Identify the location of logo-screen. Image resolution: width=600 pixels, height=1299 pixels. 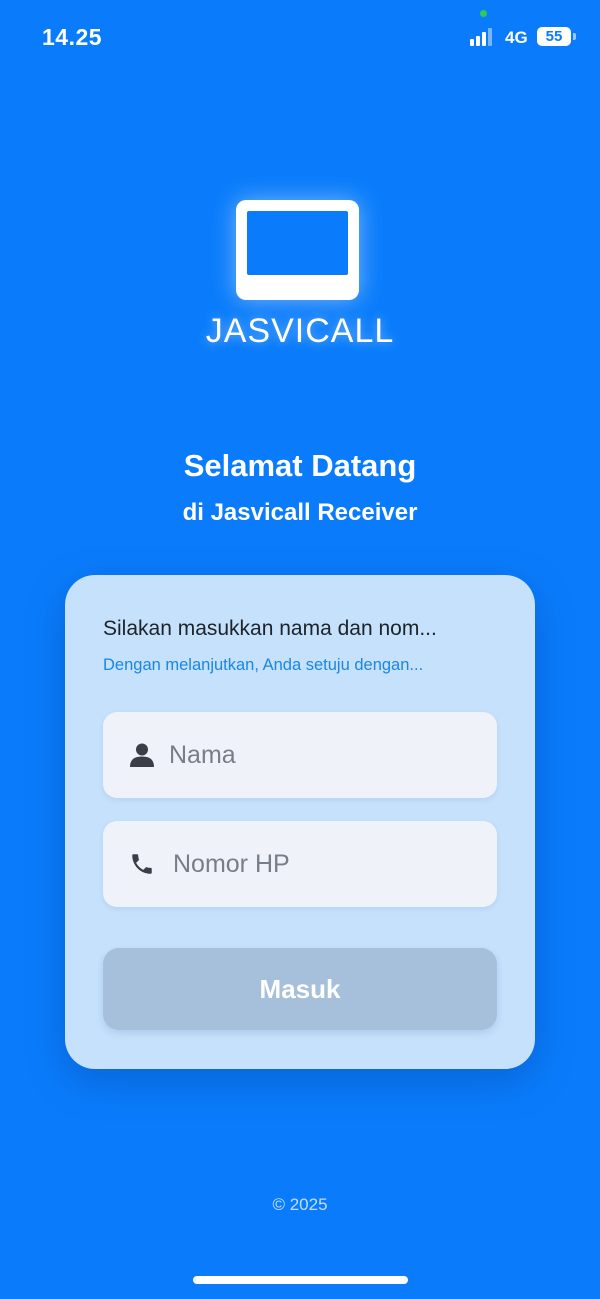
(297, 243).